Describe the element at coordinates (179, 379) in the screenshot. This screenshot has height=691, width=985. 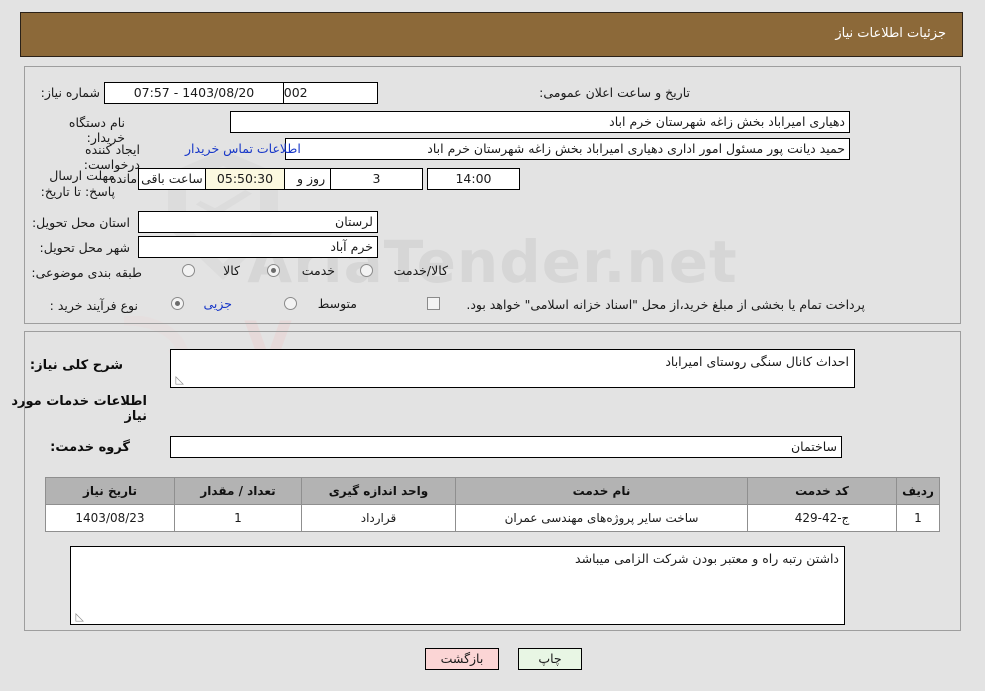
I see `resize-grip-icon: ◺` at that location.